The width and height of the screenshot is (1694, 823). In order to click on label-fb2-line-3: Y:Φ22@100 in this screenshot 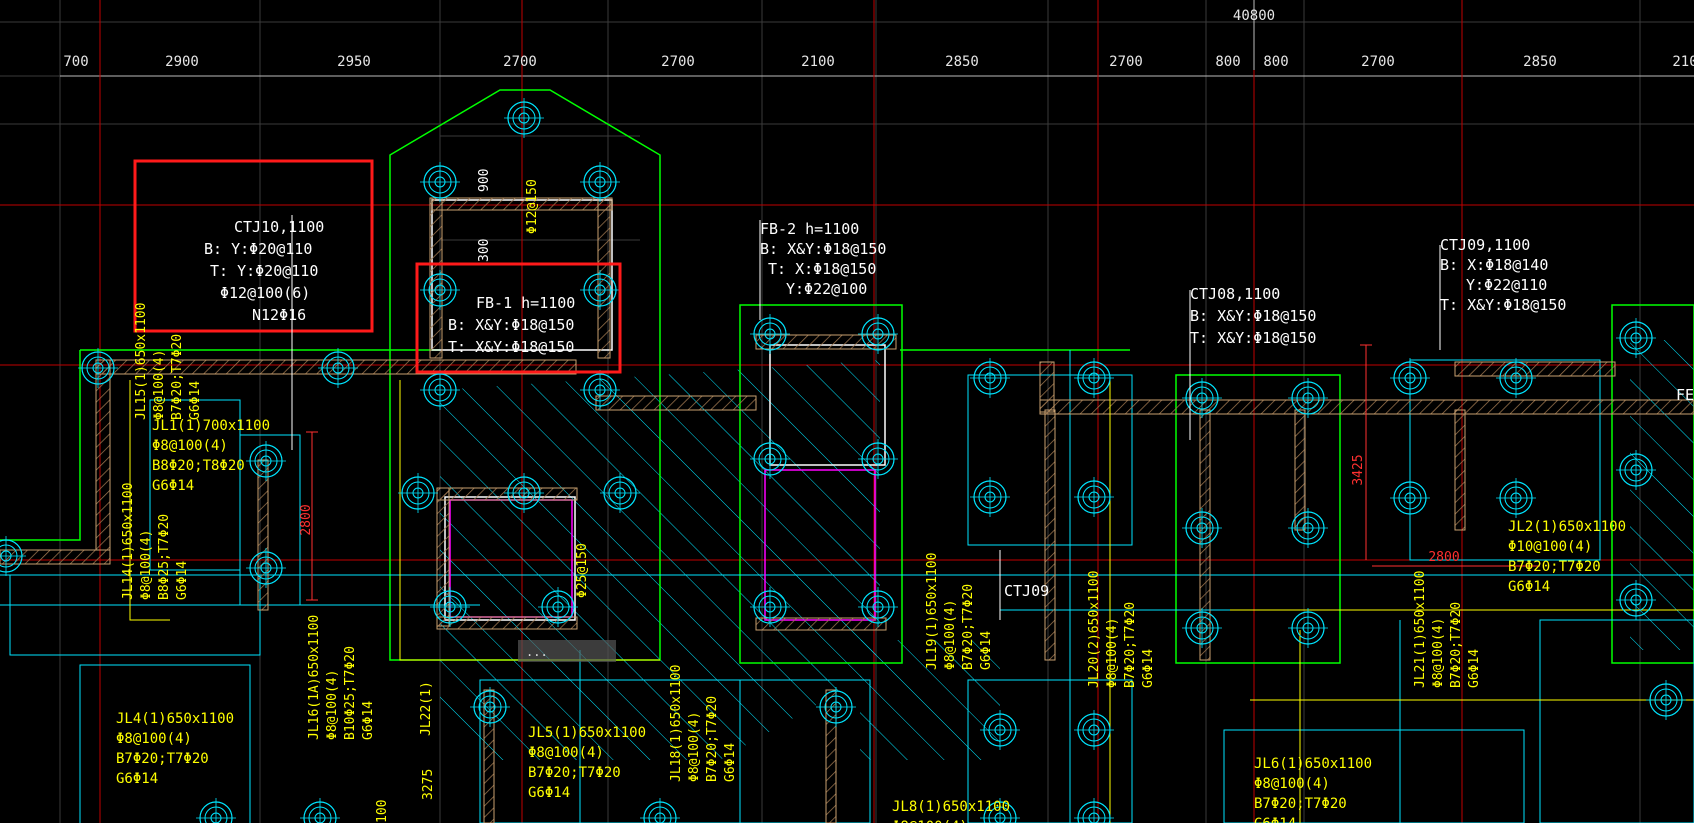, I will do `click(826, 289)`.